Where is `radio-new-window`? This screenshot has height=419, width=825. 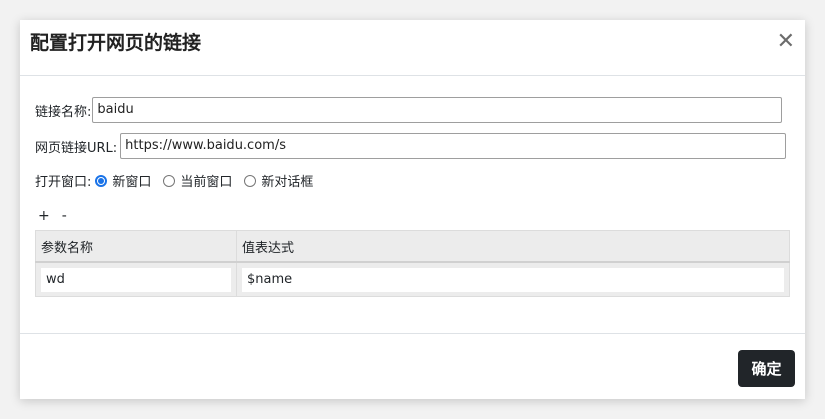
radio-new-window is located at coordinates (101, 180).